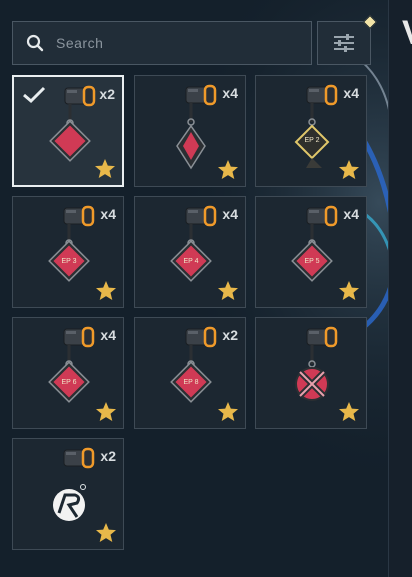 The height and width of the screenshot is (577, 412). I want to click on charm-card: x4 EP 2, so click(311, 131).